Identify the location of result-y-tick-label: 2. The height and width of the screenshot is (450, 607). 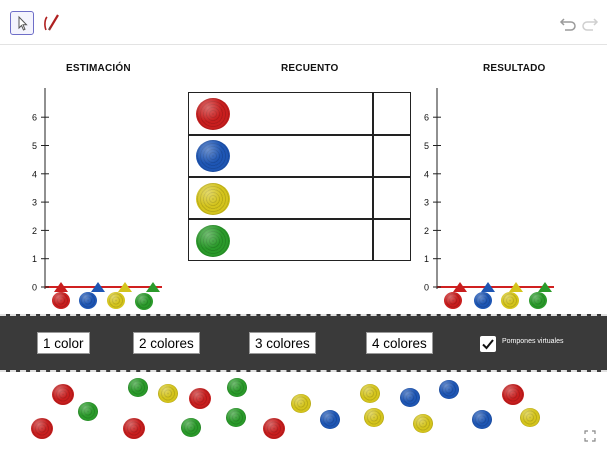
(426, 231).